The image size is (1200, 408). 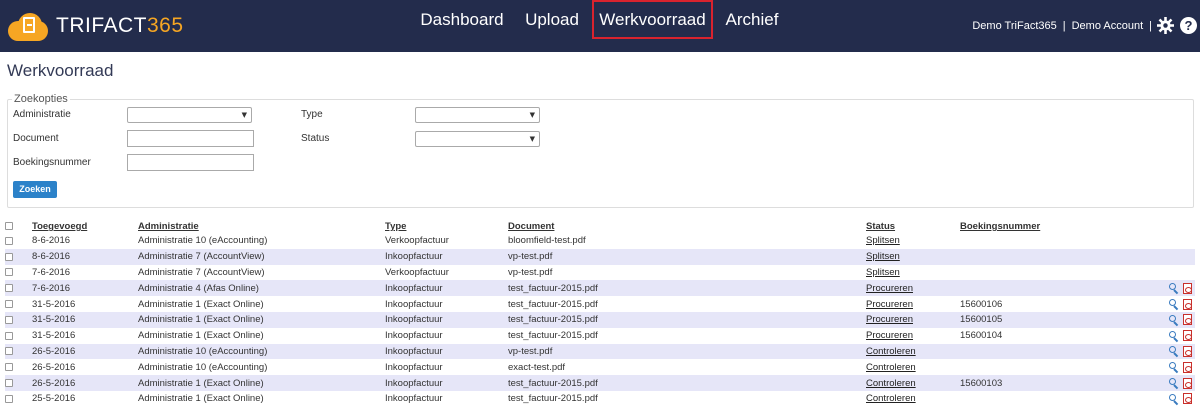 What do you see at coordinates (96, 26) in the screenshot?
I see `brand-logo: TRIFACT365` at bounding box center [96, 26].